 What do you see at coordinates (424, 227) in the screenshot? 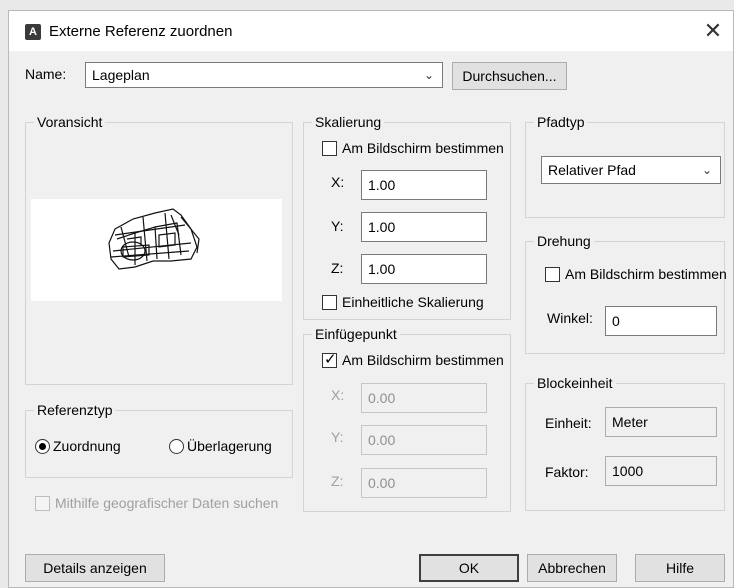
I see `scale-y-input: 1.00` at bounding box center [424, 227].